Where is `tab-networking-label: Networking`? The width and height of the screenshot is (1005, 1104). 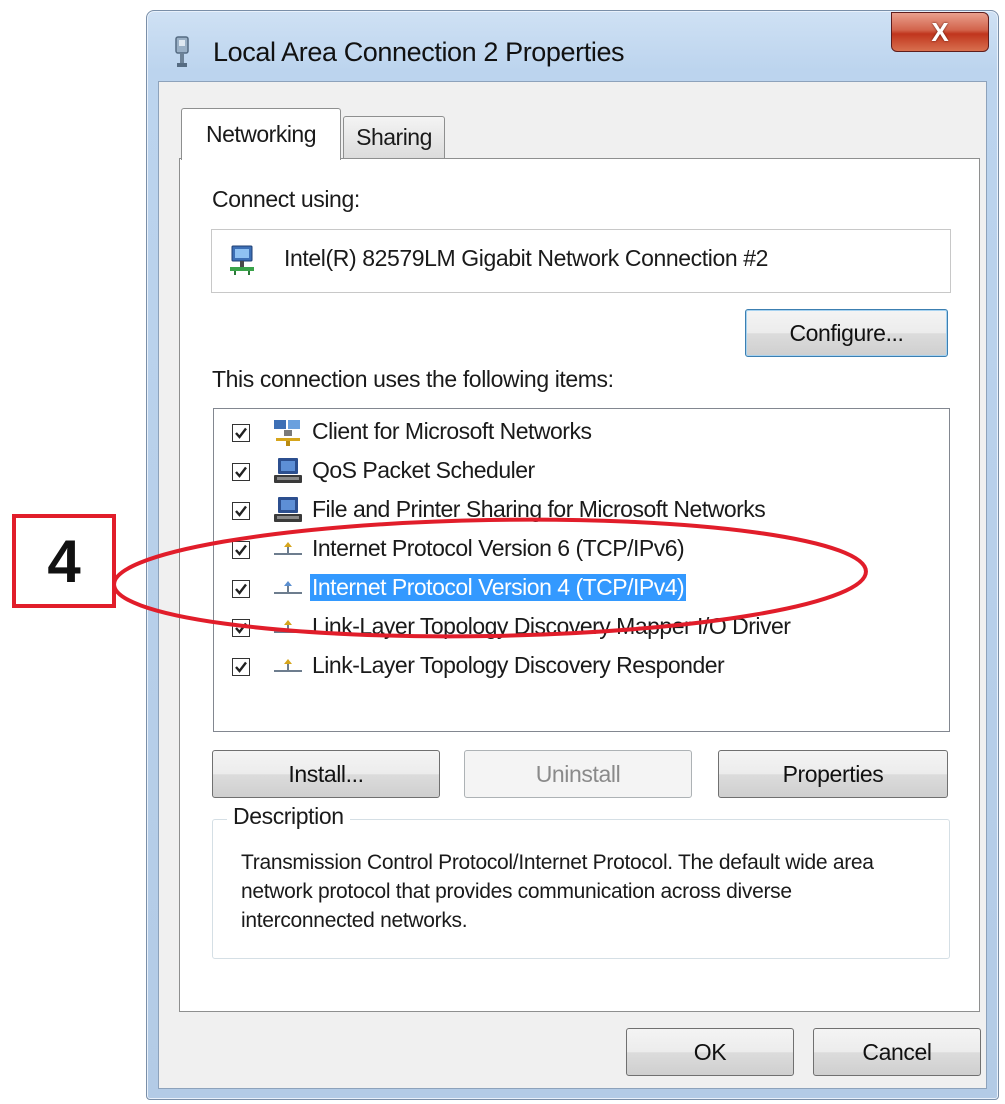
tab-networking-label: Networking is located at coordinates (261, 134).